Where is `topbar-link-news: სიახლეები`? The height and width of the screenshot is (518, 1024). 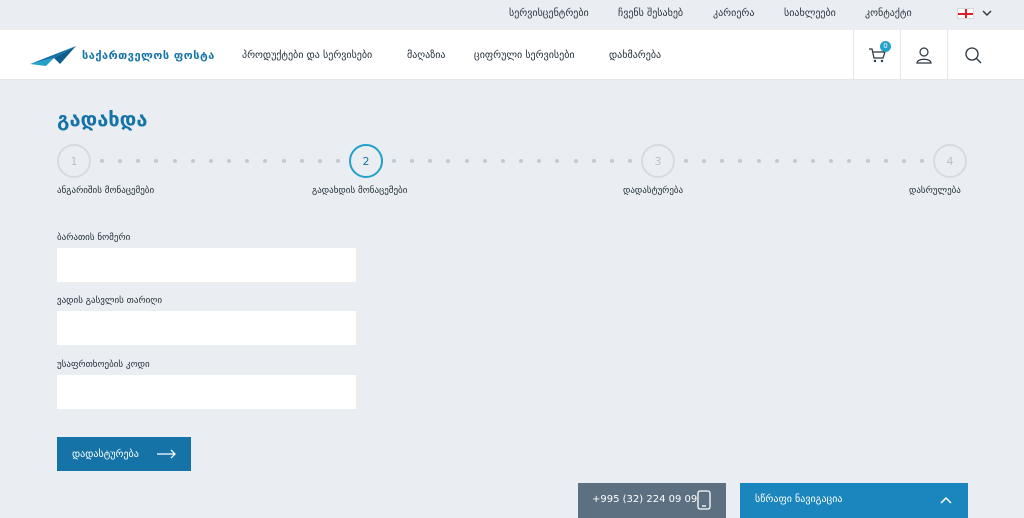
topbar-link-news: სიახლეები is located at coordinates (810, 13).